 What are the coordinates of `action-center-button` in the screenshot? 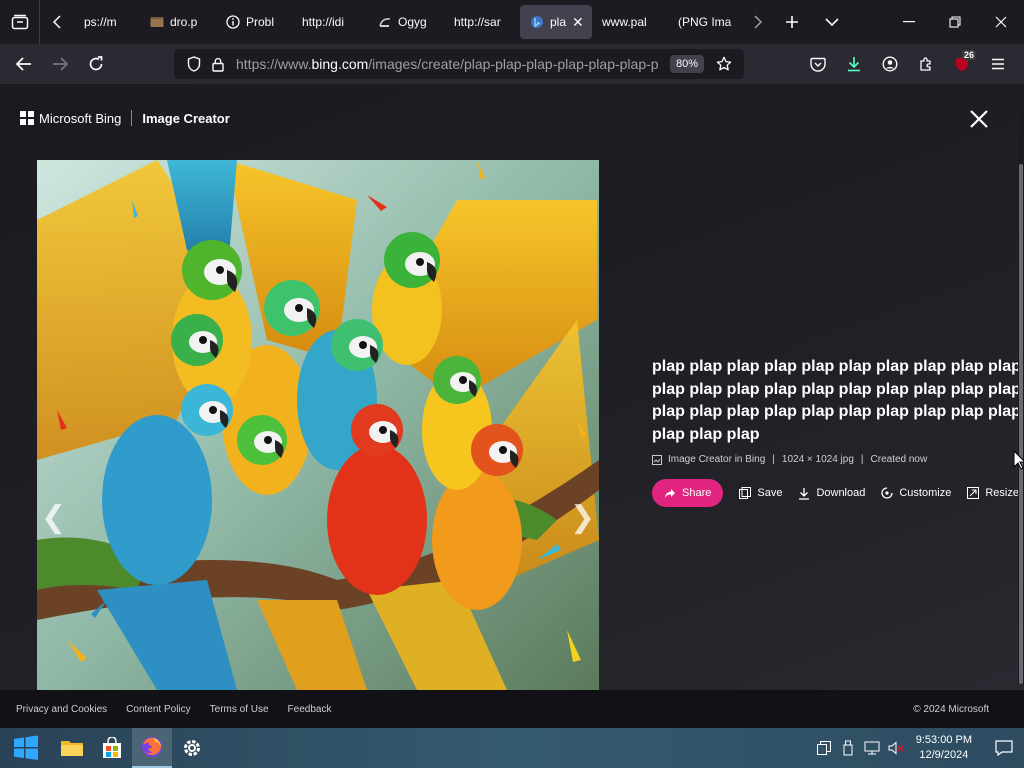 It's located at (1004, 748).